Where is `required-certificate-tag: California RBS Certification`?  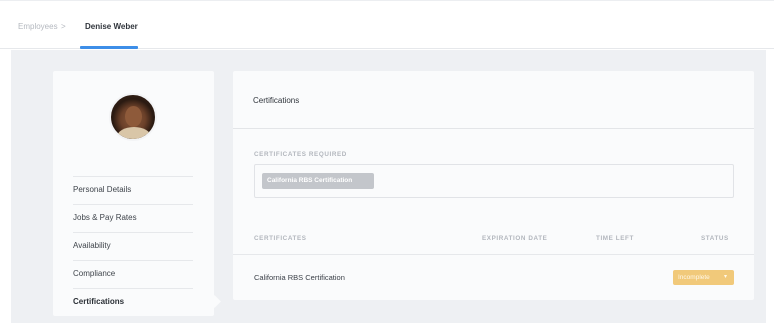 required-certificate-tag: California RBS Certification is located at coordinates (318, 181).